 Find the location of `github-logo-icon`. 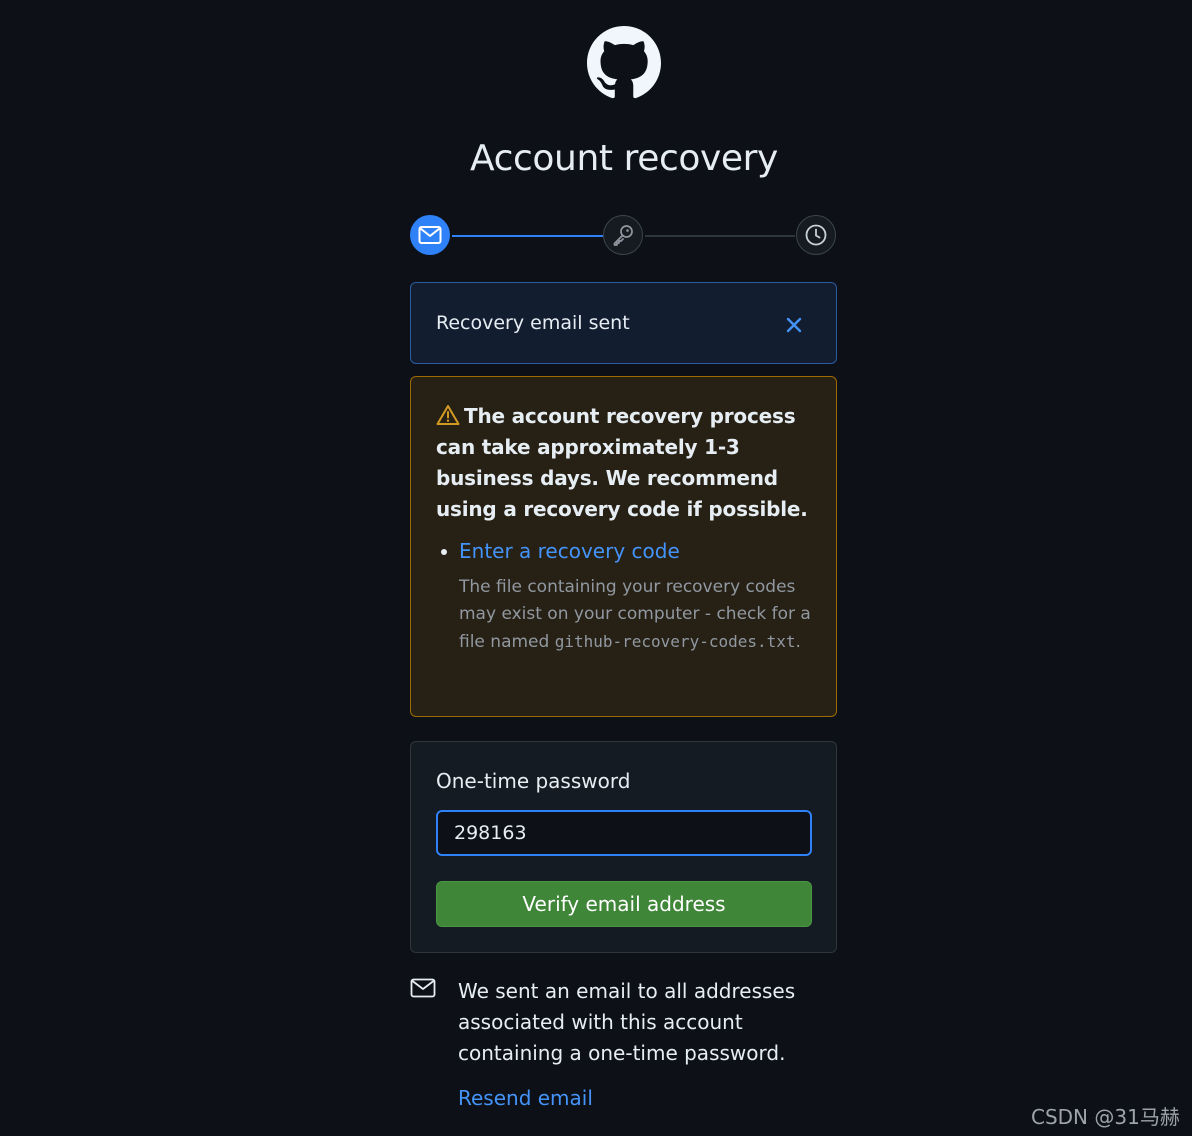

github-logo-icon is located at coordinates (624, 63).